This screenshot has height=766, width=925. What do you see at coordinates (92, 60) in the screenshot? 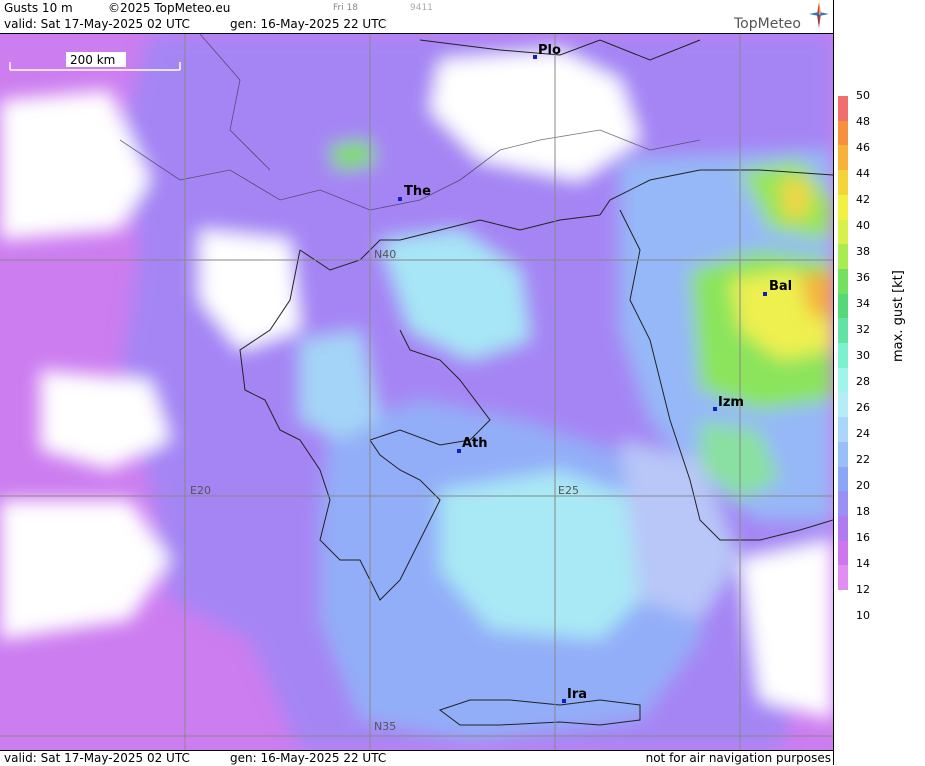
I see `scale-bar-label: 200 km` at bounding box center [92, 60].